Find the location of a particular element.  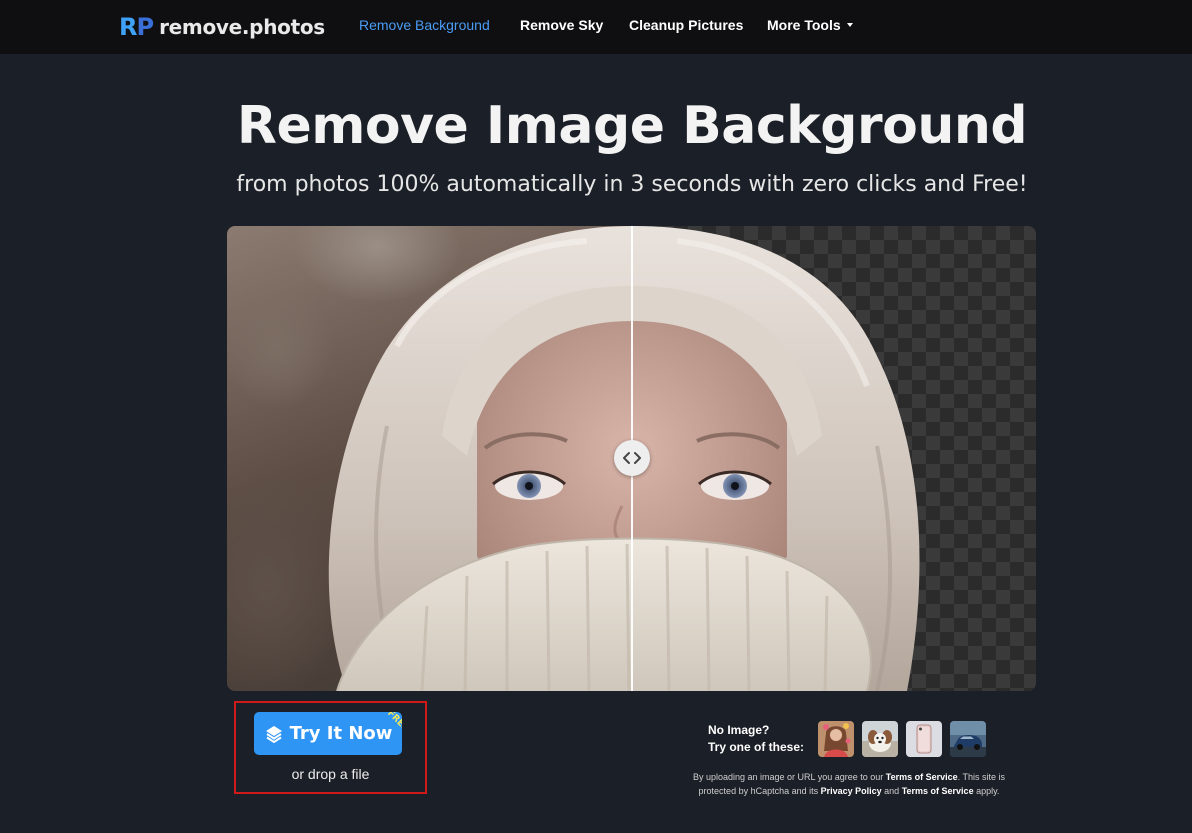

sample-image-dog is located at coordinates (880, 739).